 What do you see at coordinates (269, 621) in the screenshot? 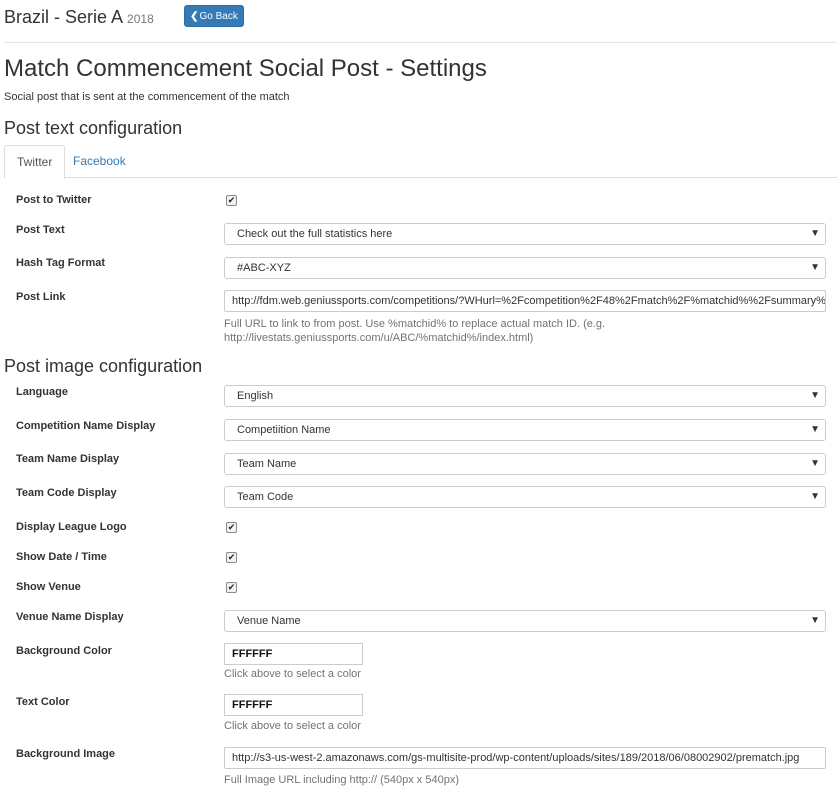
I see `venue-name-display-value: Venue Name` at bounding box center [269, 621].